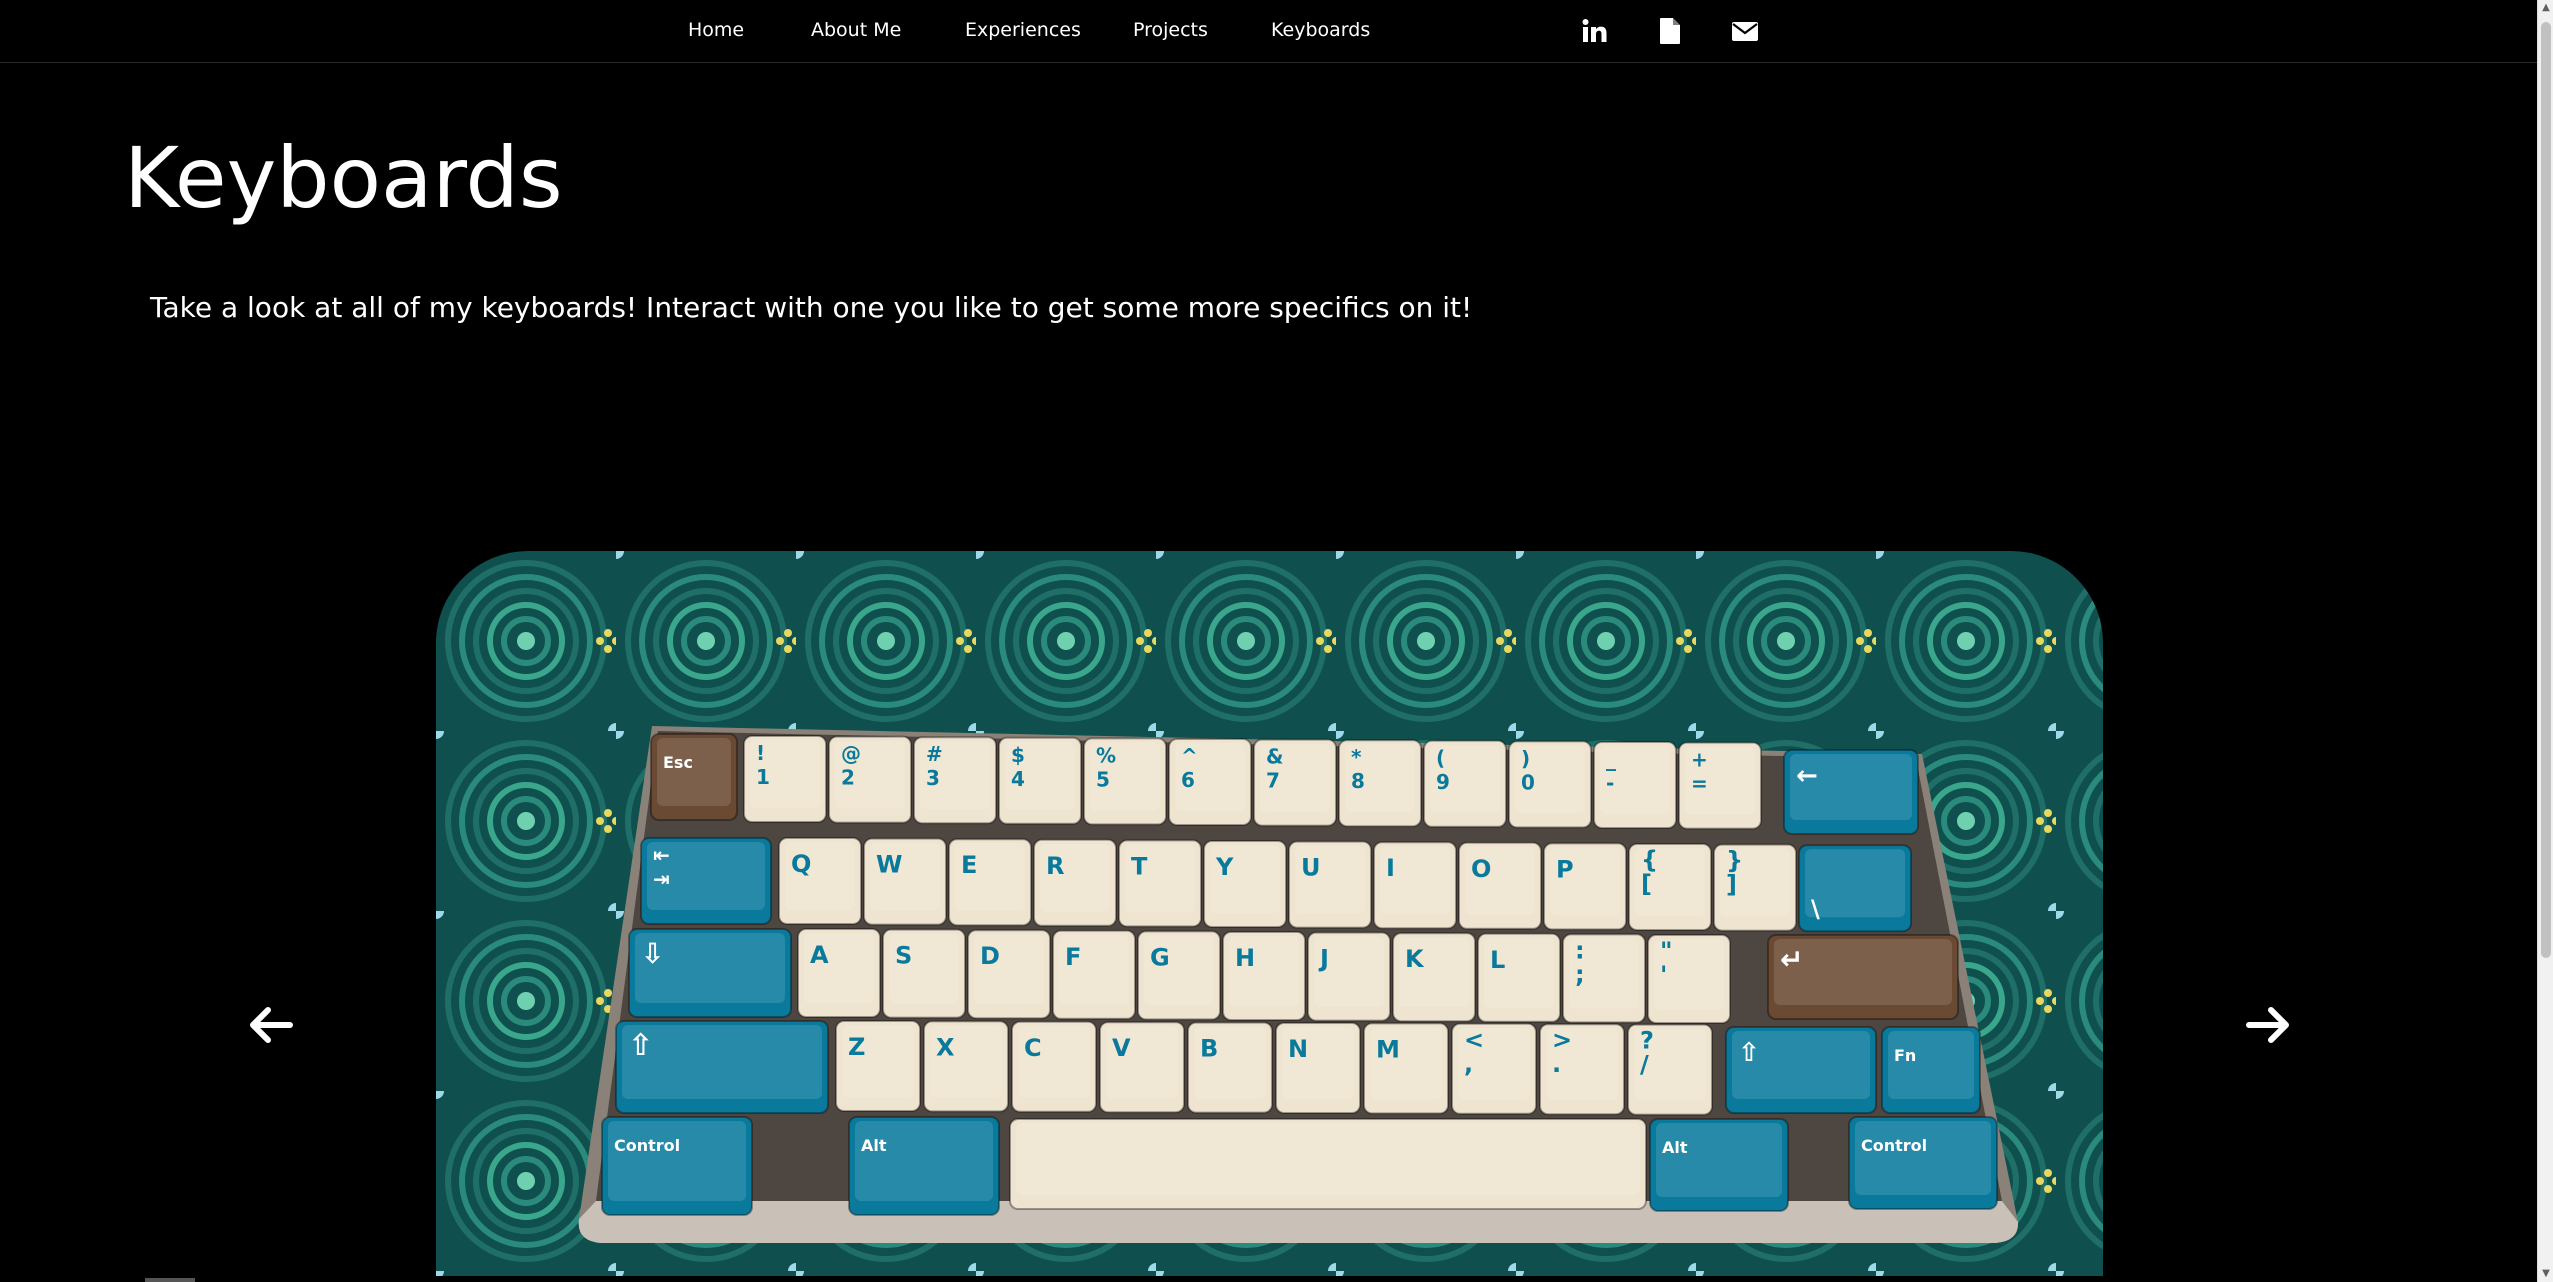 The image size is (2553, 1282). Describe the element at coordinates (1670, 1069) in the screenshot. I see `key-letter: ?/` at that location.